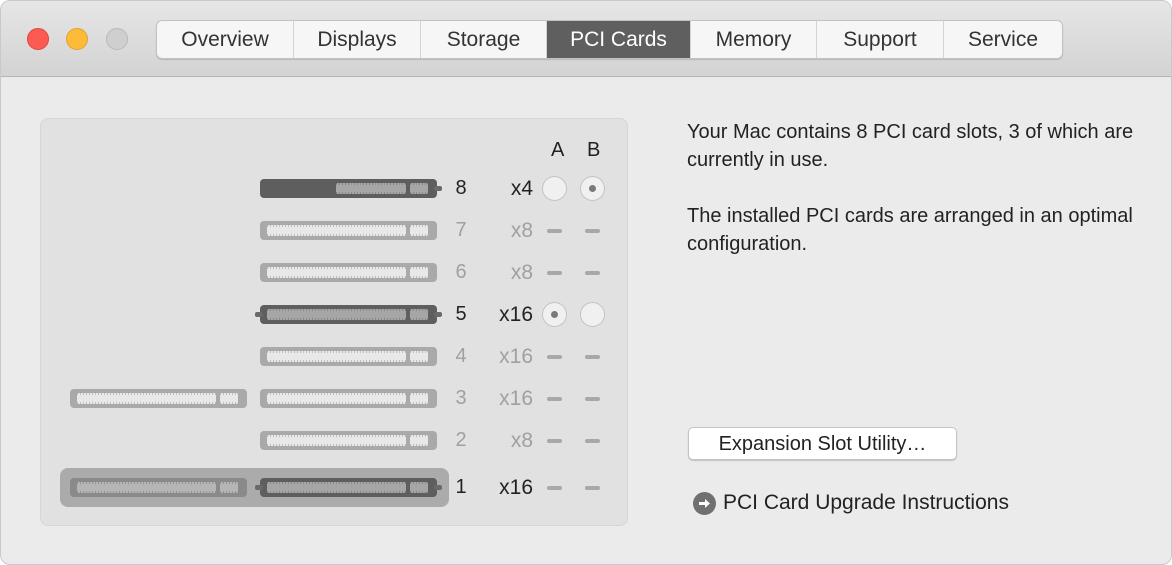  What do you see at coordinates (461, 356) in the screenshot?
I see `slot-number: 4` at bounding box center [461, 356].